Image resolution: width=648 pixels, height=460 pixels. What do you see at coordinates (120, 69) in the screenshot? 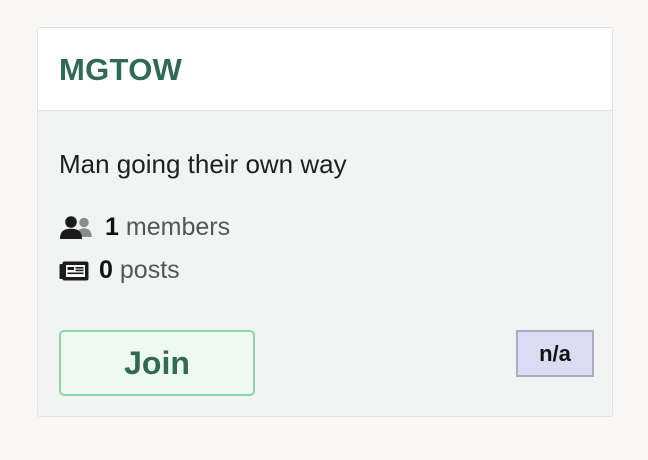
I see `group-title: MGTOW` at bounding box center [120, 69].